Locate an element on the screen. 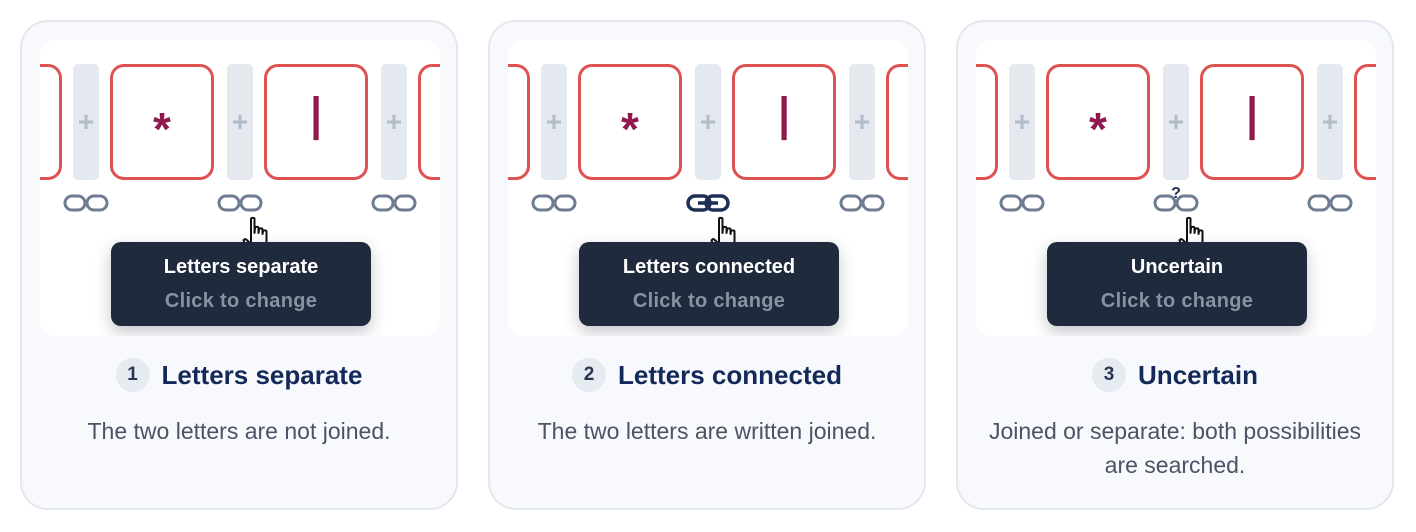 This screenshot has height=532, width=1416. link-toggle-connected is located at coordinates (708, 203).